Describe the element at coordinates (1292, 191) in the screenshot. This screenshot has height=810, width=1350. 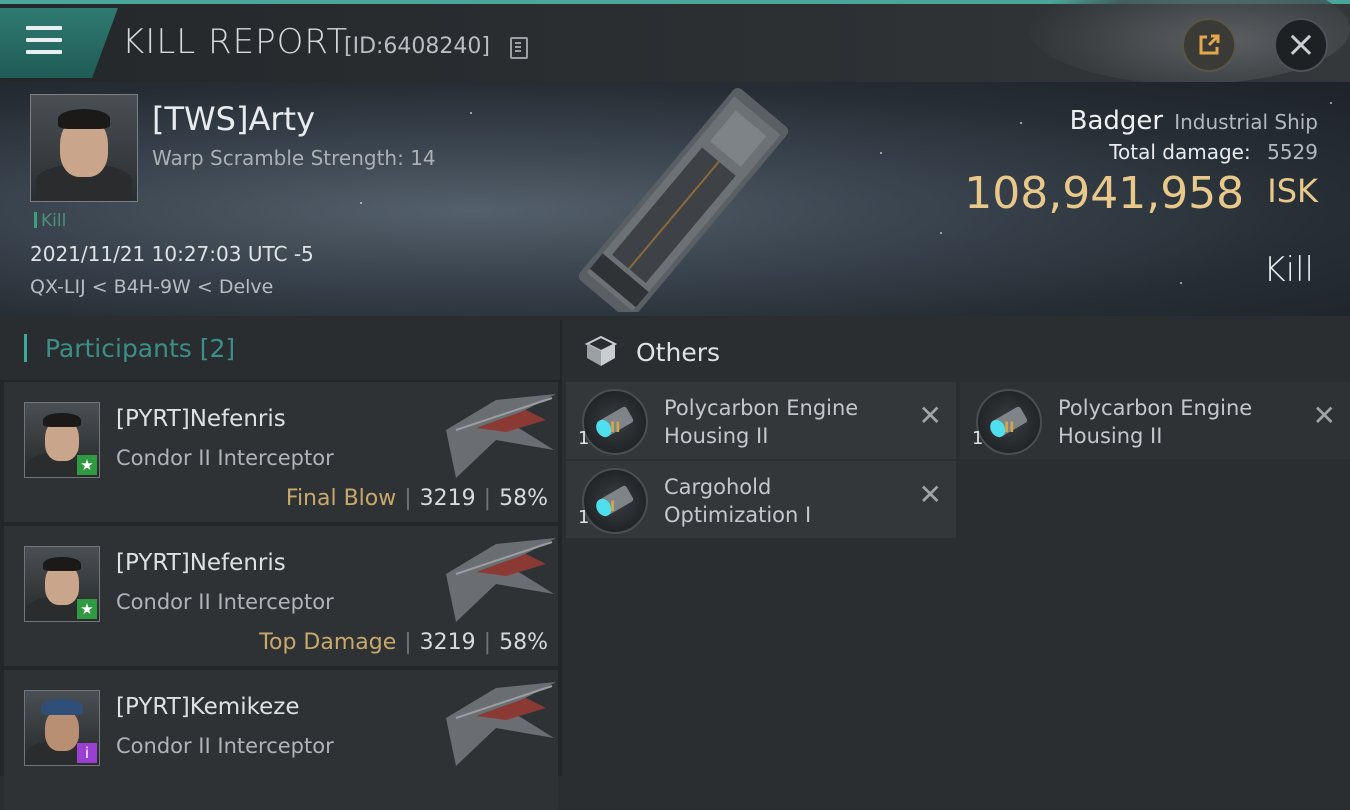
I see `isk-unit: ISK` at that location.